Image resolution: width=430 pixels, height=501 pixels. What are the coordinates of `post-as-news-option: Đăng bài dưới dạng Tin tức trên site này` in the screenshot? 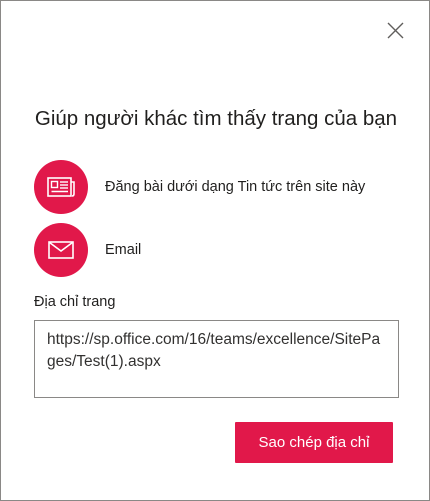 It's located at (199, 187).